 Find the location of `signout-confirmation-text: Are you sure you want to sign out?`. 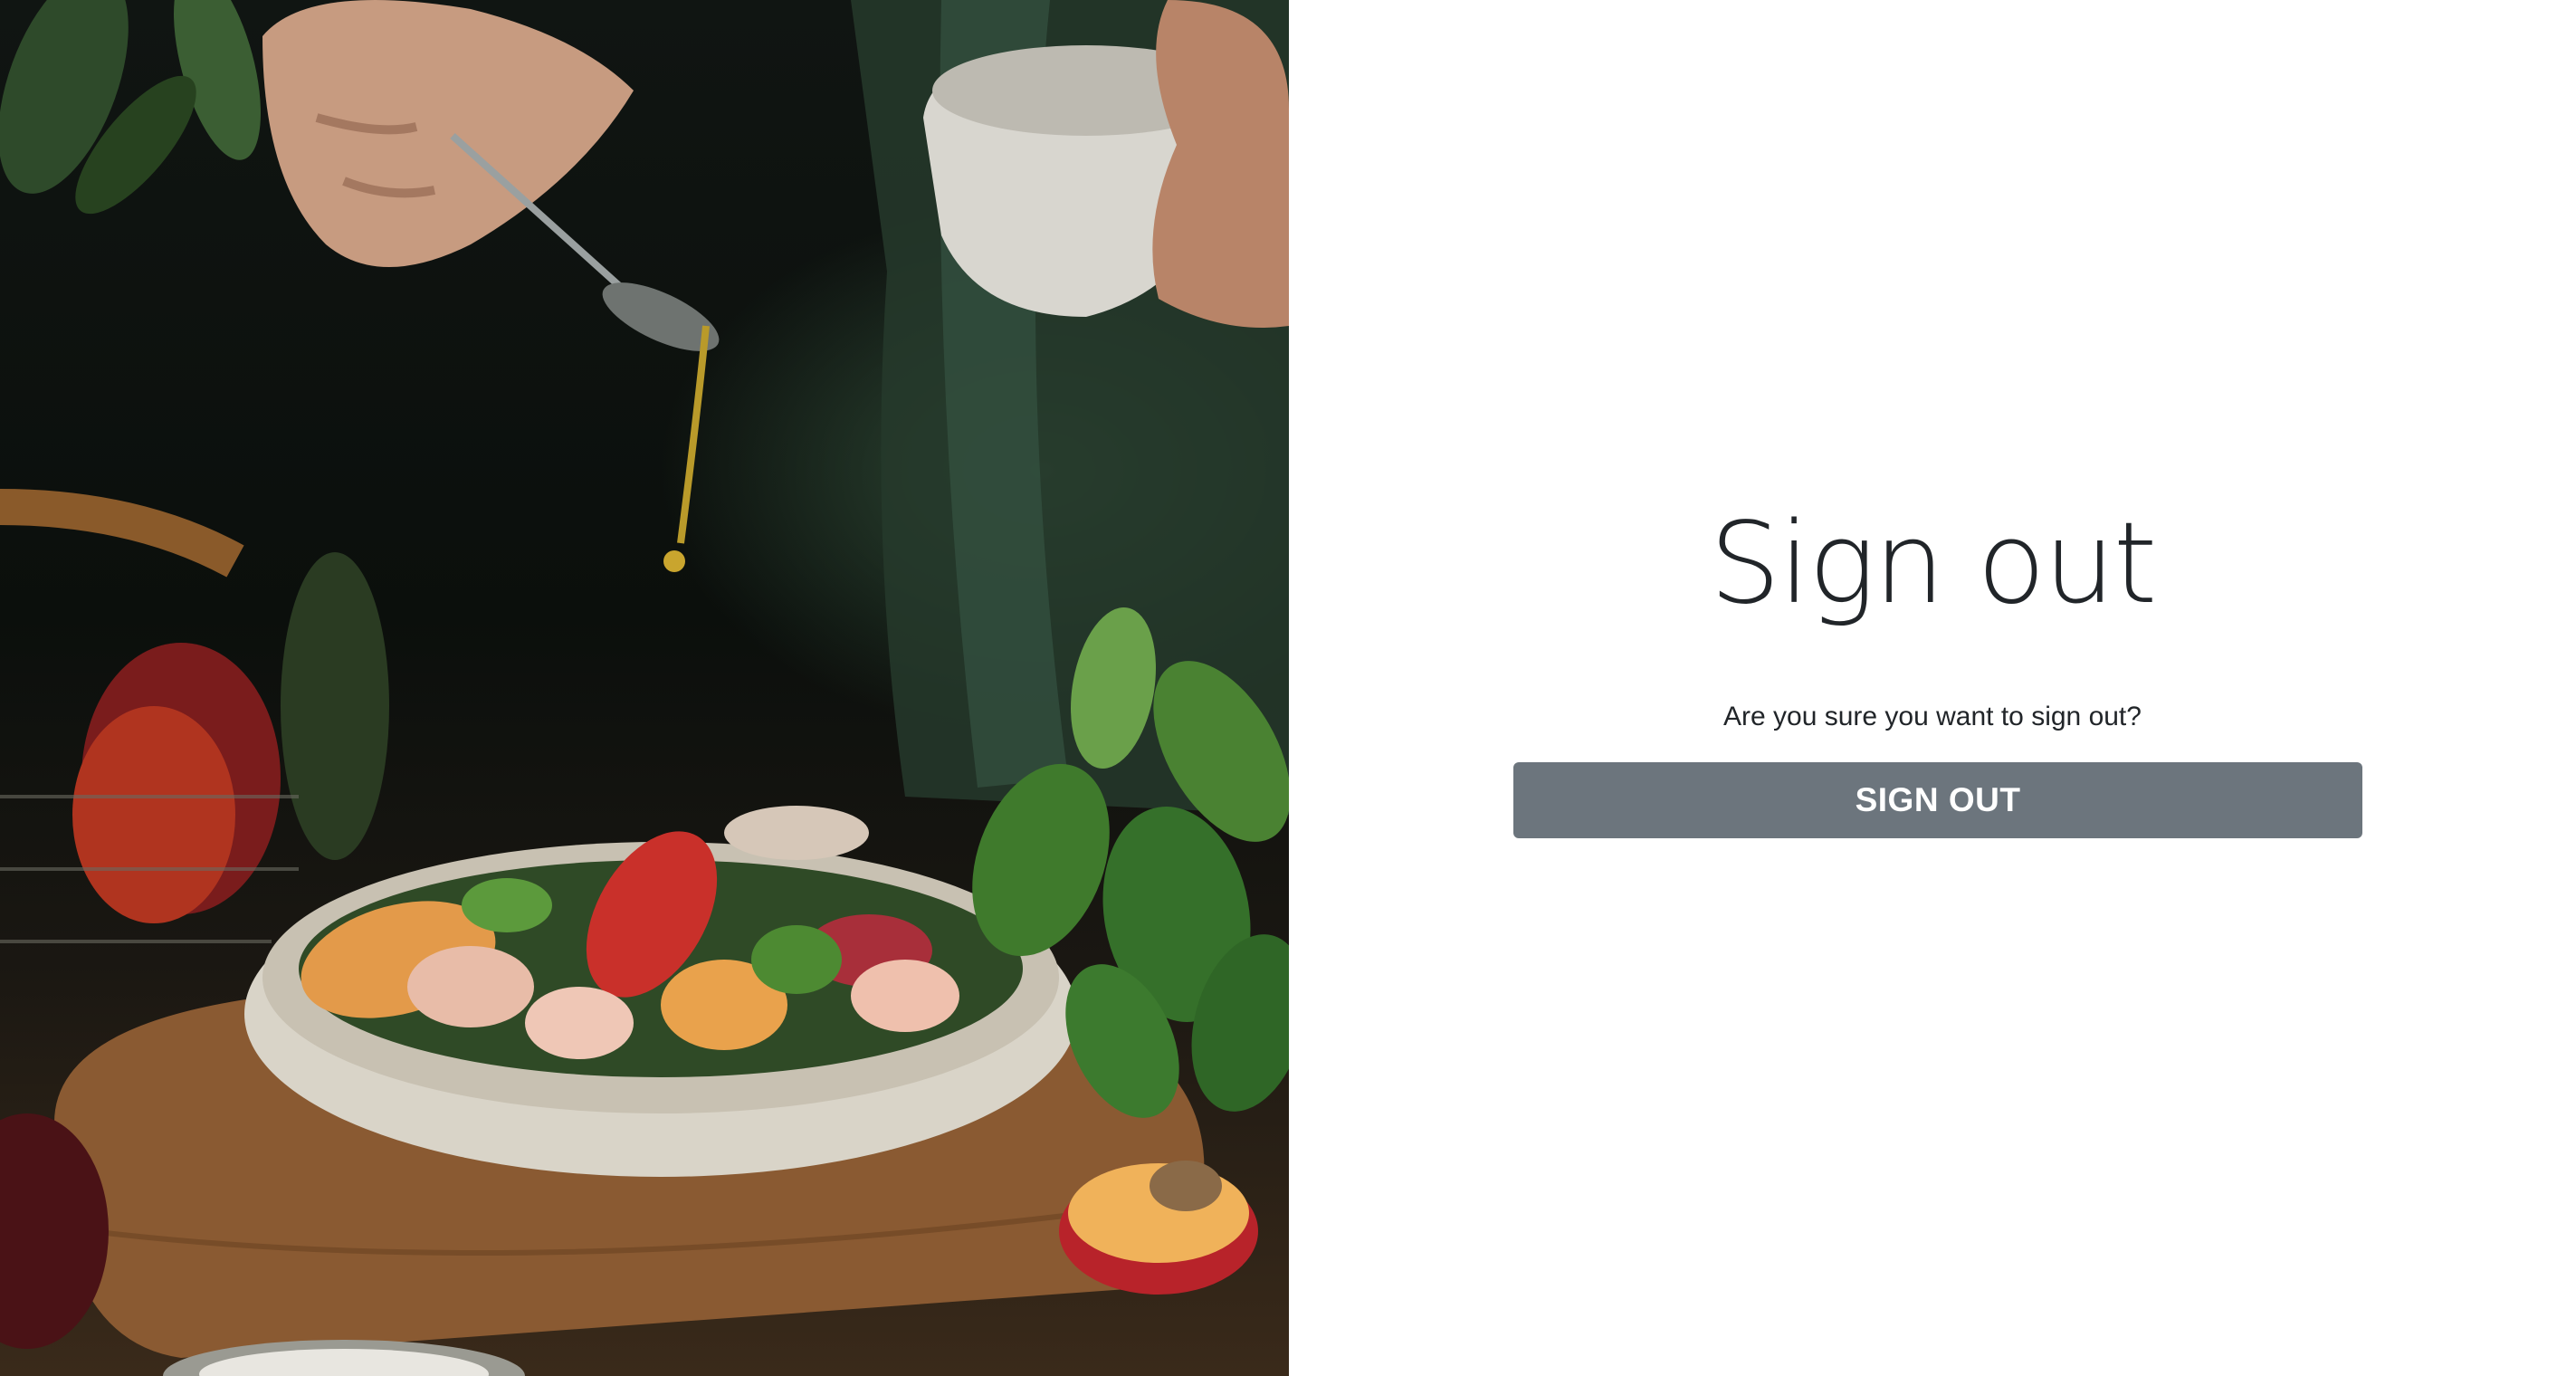

signout-confirmation-text: Are you sure you want to sign out? is located at coordinates (1933, 716).